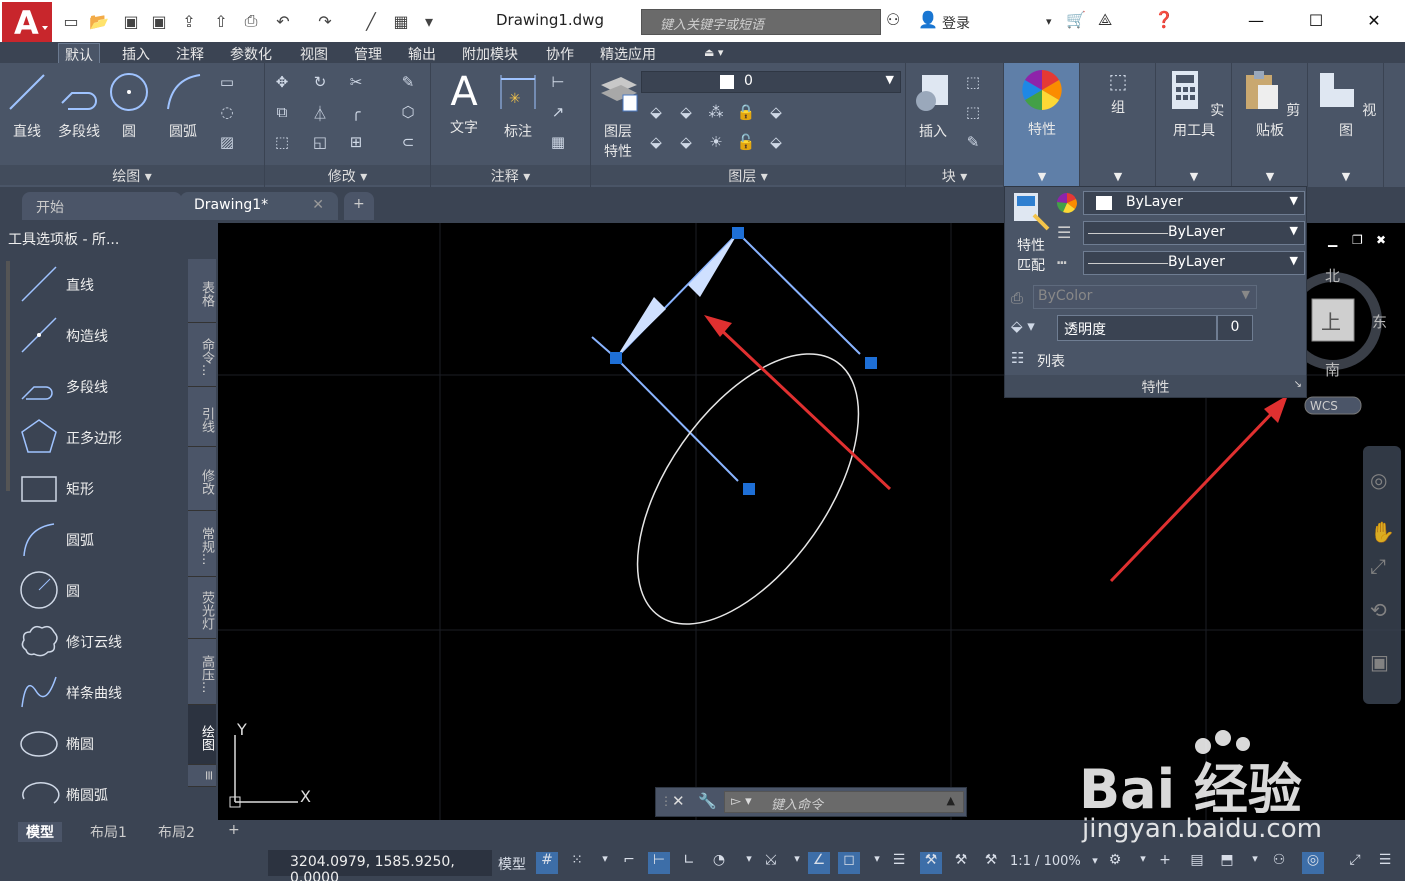  Describe the element at coordinates (1332, 240) in the screenshot. I see `viewport-minimize-icon: ▁` at that location.